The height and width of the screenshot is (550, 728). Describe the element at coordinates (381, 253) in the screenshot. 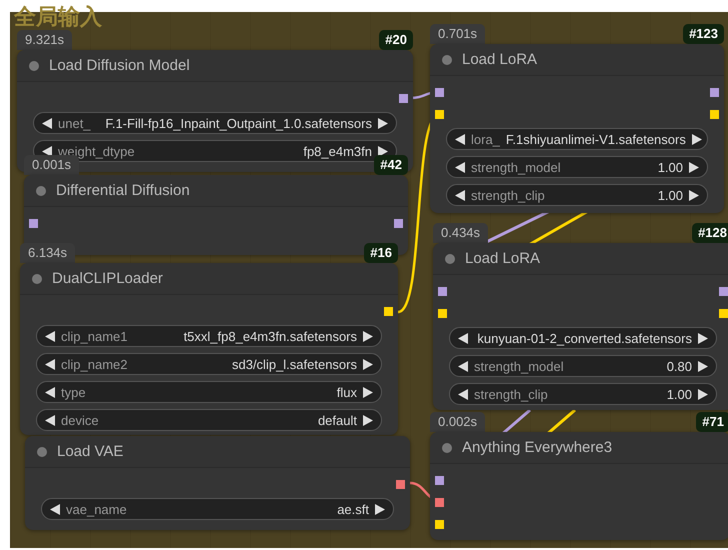

I see `node-id-badge: #16` at that location.